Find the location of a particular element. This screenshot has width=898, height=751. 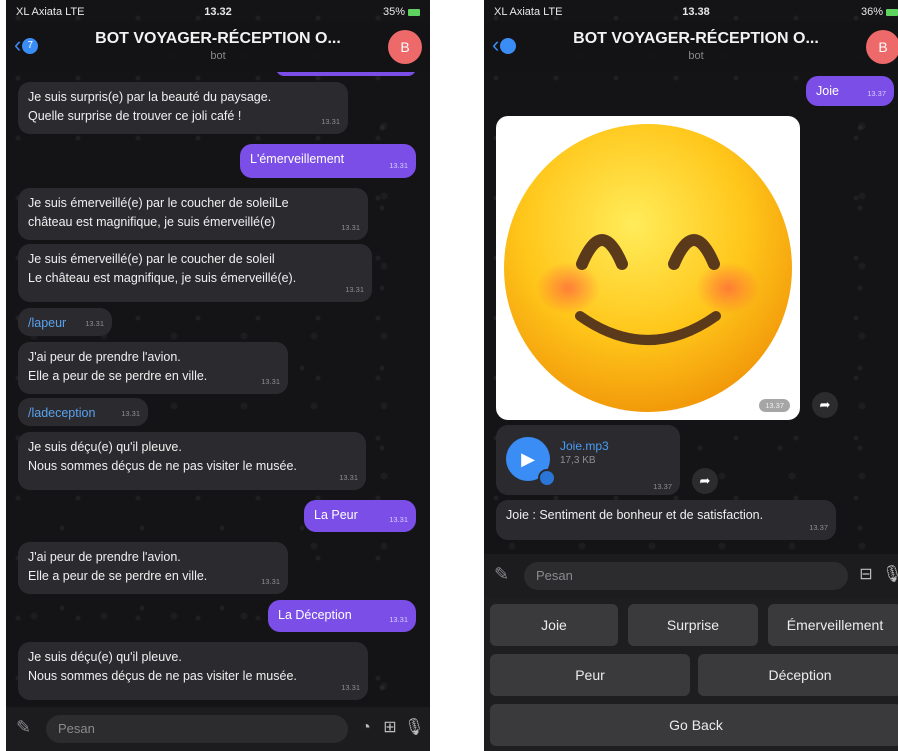

battery-indicator: 35% is located at coordinates (401, 12).